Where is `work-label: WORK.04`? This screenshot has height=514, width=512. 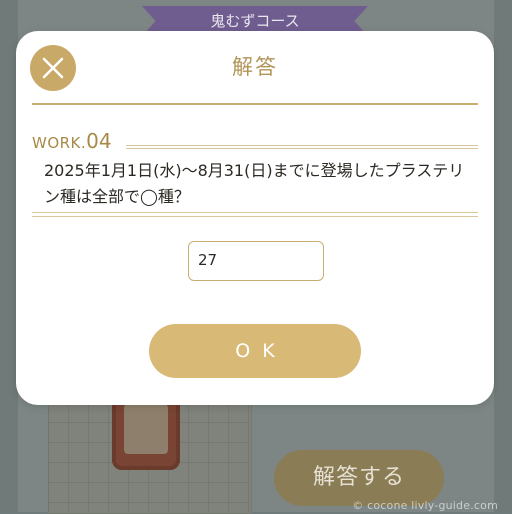 work-label: WORK.04 is located at coordinates (72, 141).